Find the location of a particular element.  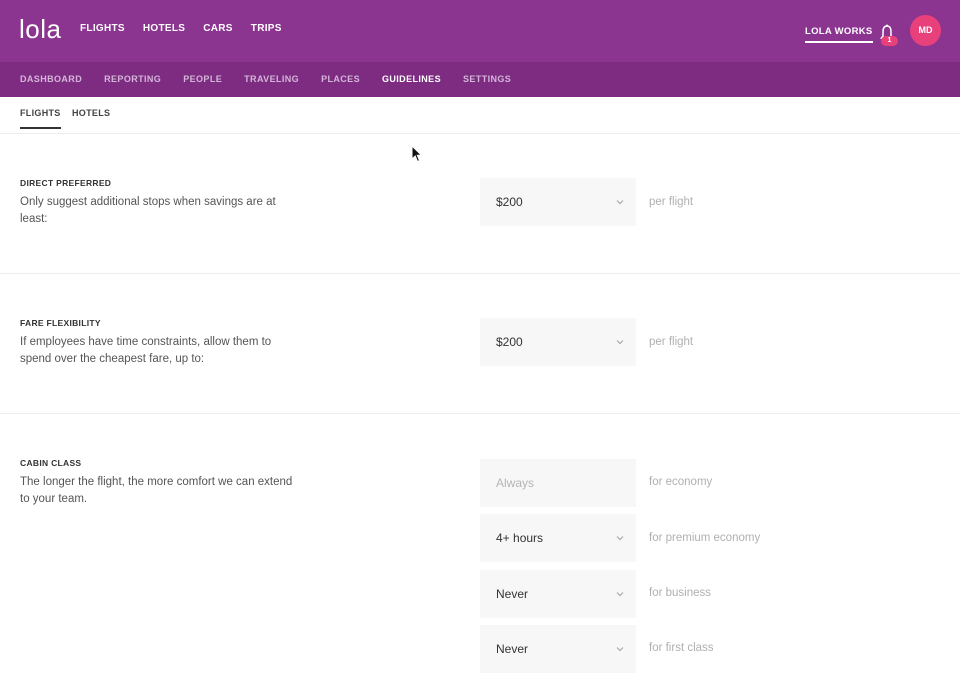

company-switcher: LOLA WORKS is located at coordinates (839, 34).